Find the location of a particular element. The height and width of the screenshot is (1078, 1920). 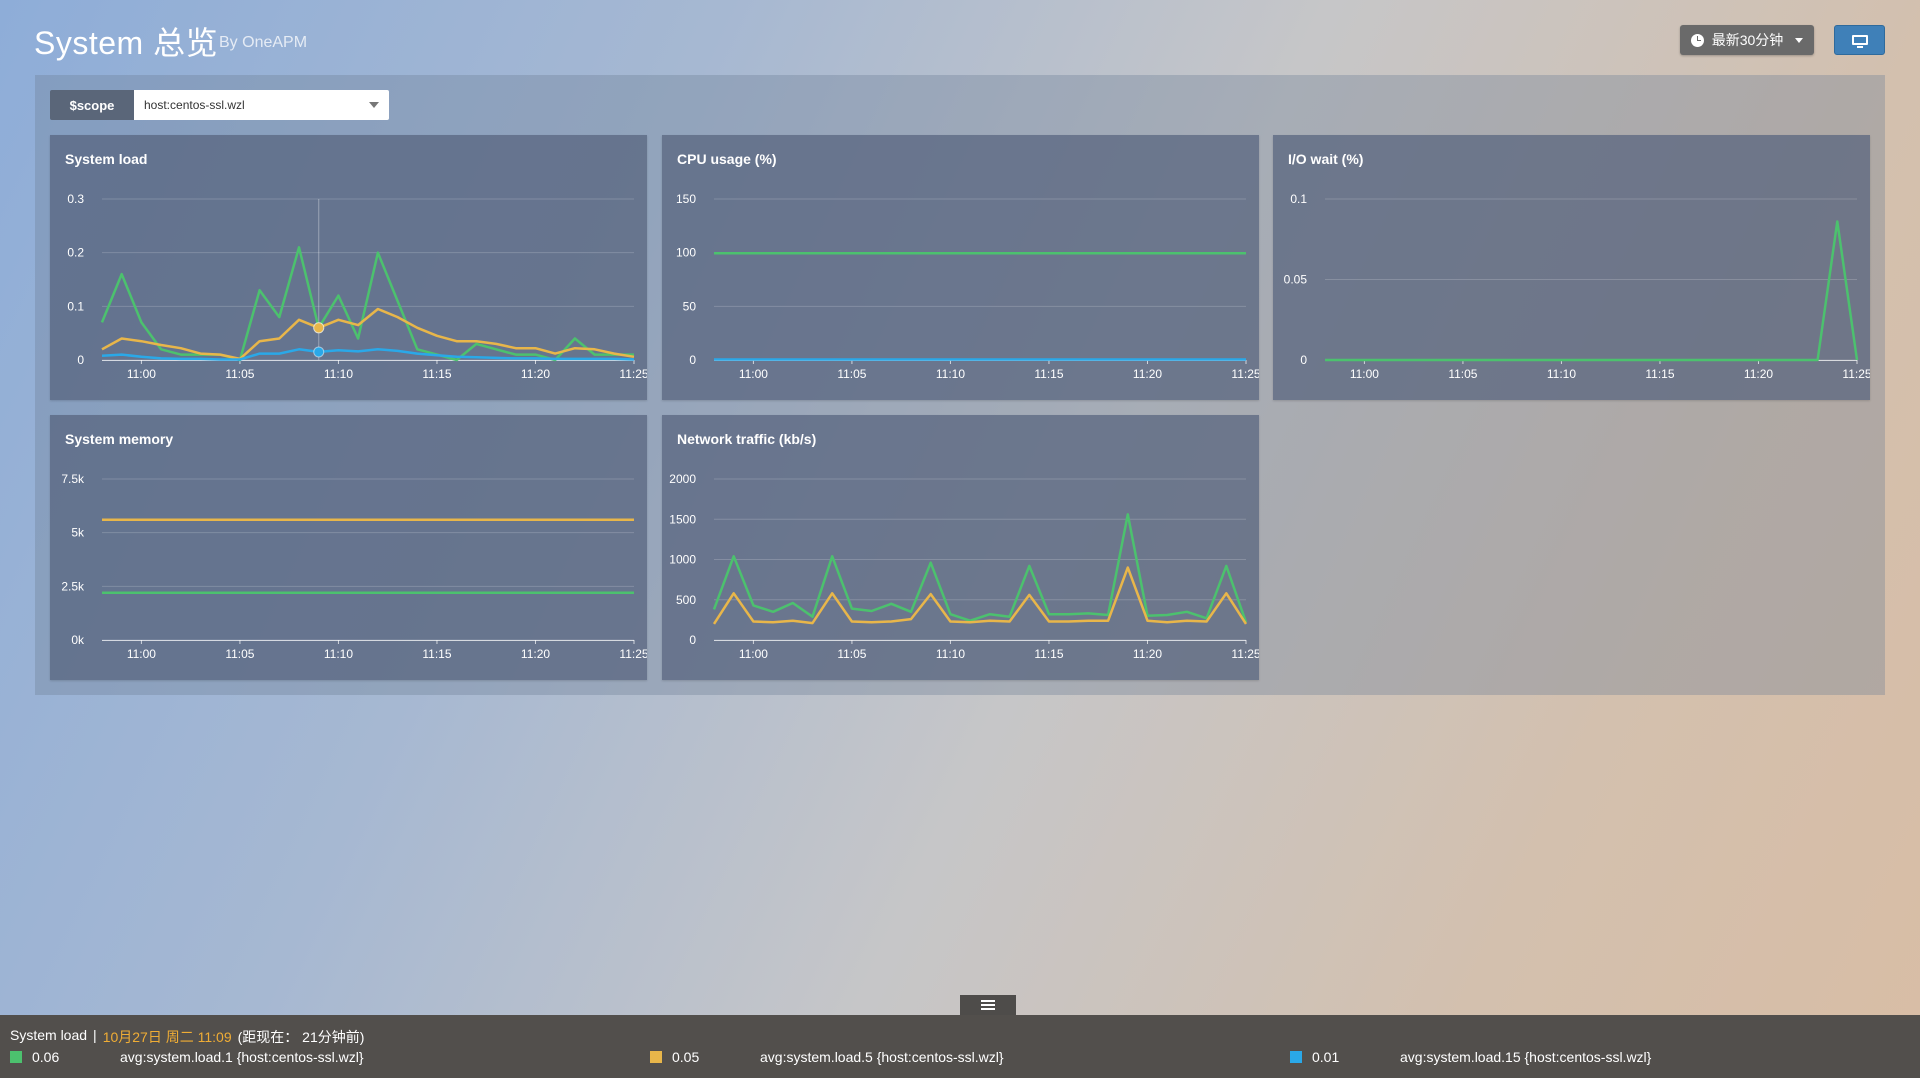

y-tick-label: 0k is located at coordinates (78, 640).